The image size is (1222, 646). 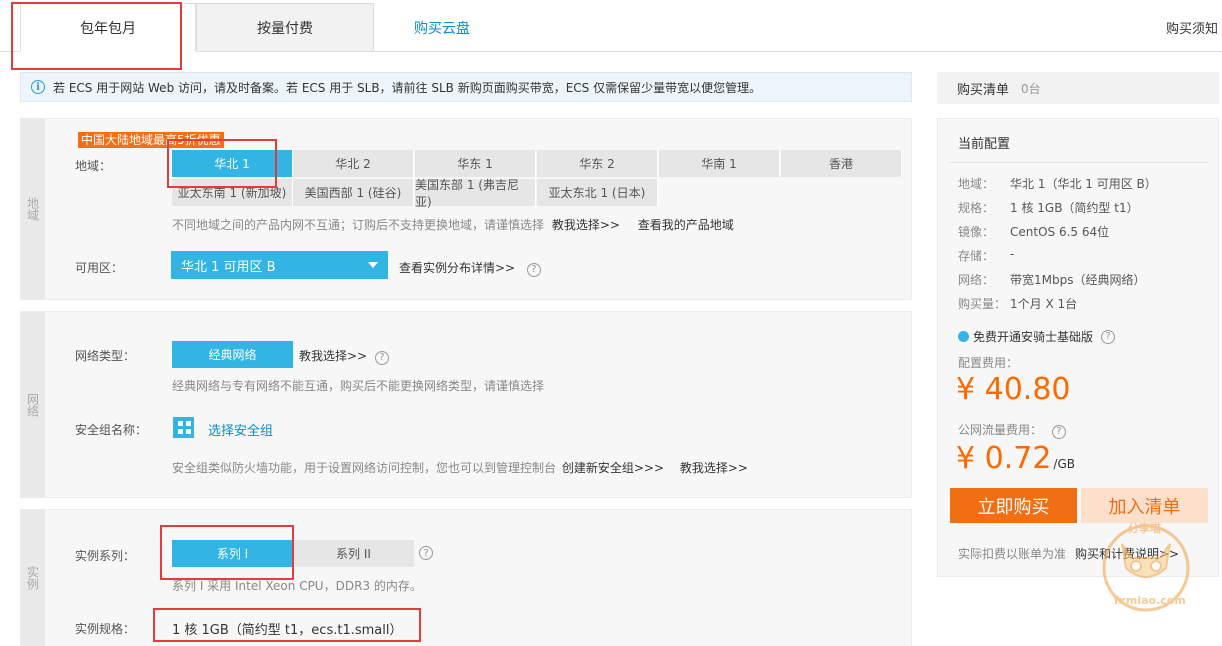 I want to click on watermark-title: 分享喵, so click(x=1144, y=528).